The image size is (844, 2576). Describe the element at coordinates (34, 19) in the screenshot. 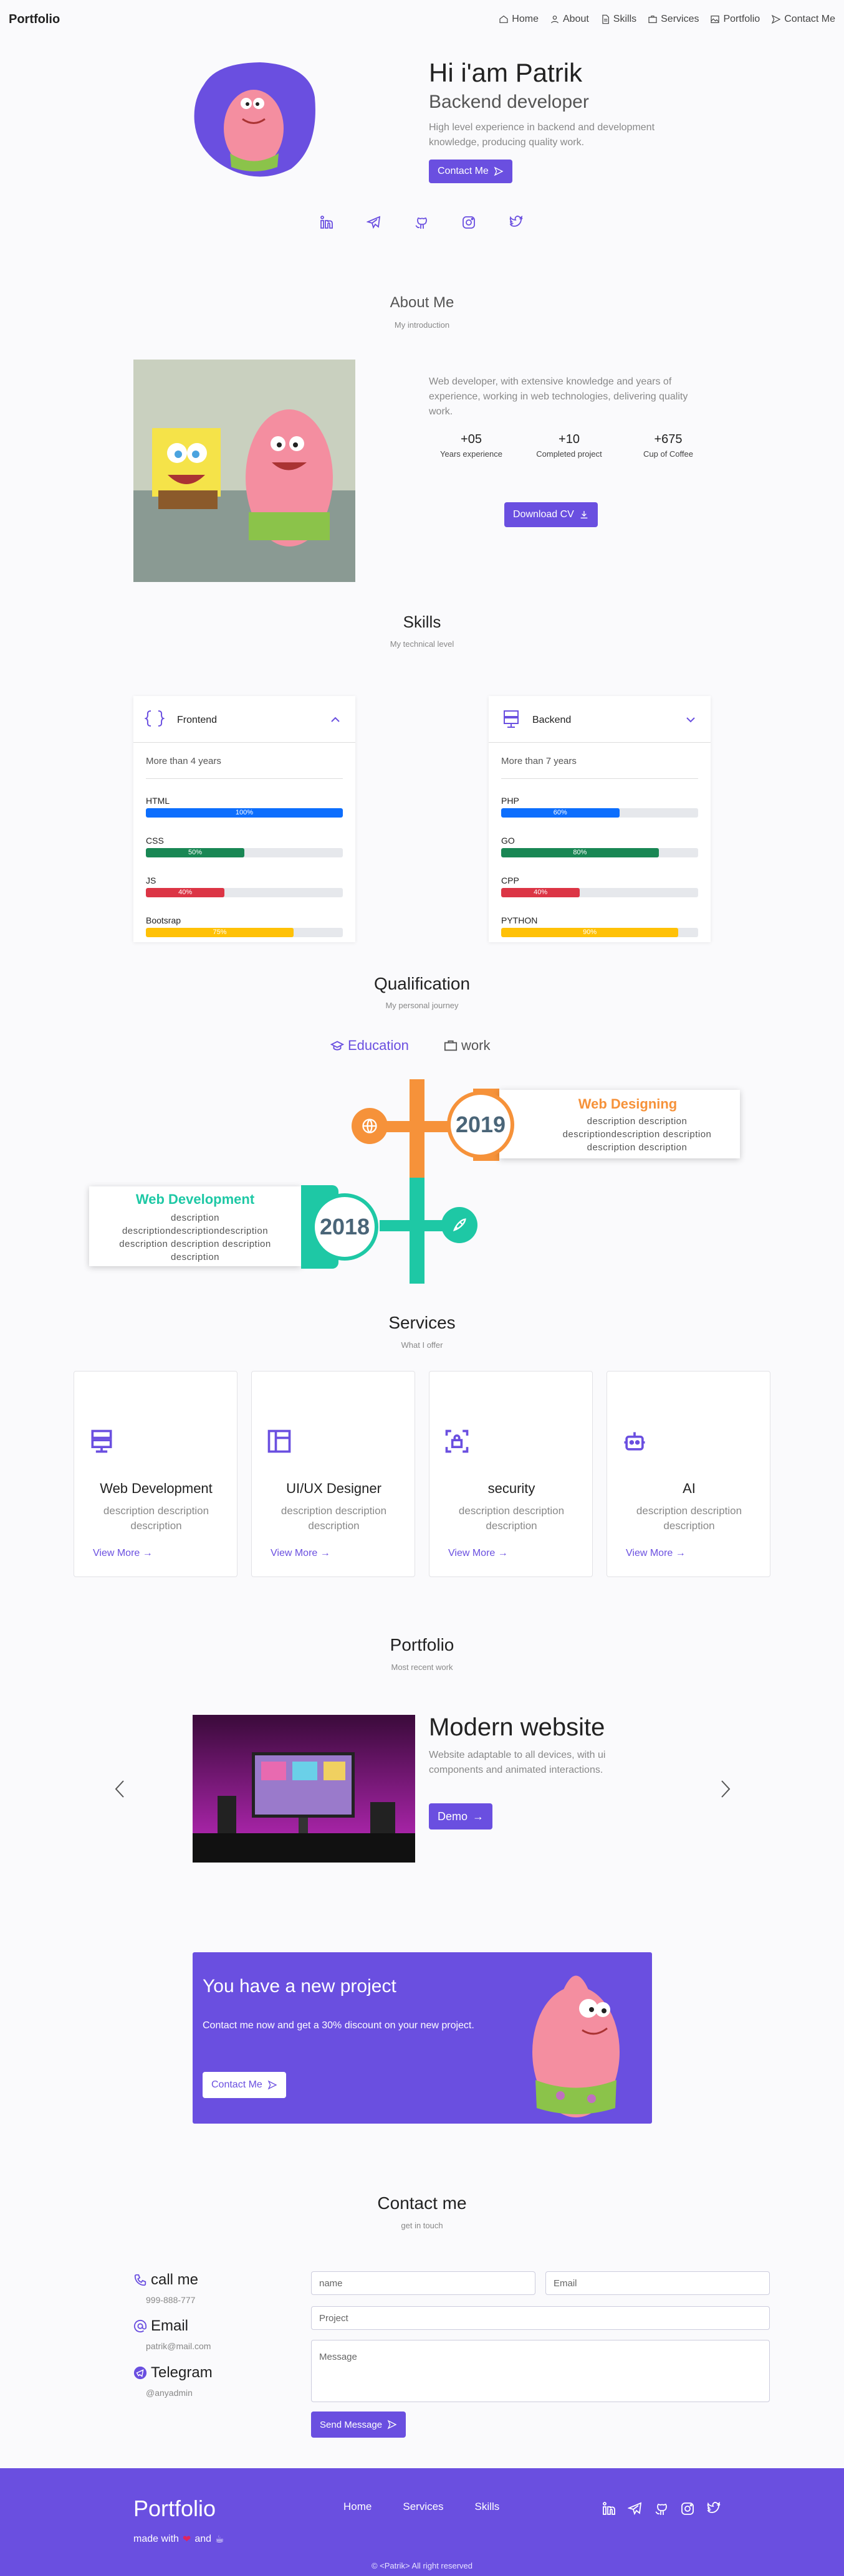

I see `brand-logo: Portfolio` at that location.